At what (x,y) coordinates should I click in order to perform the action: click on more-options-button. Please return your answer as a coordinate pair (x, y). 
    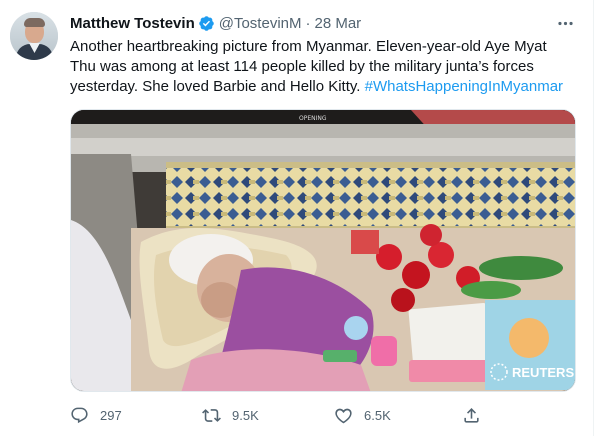
    Looking at the image, I should click on (565, 23).